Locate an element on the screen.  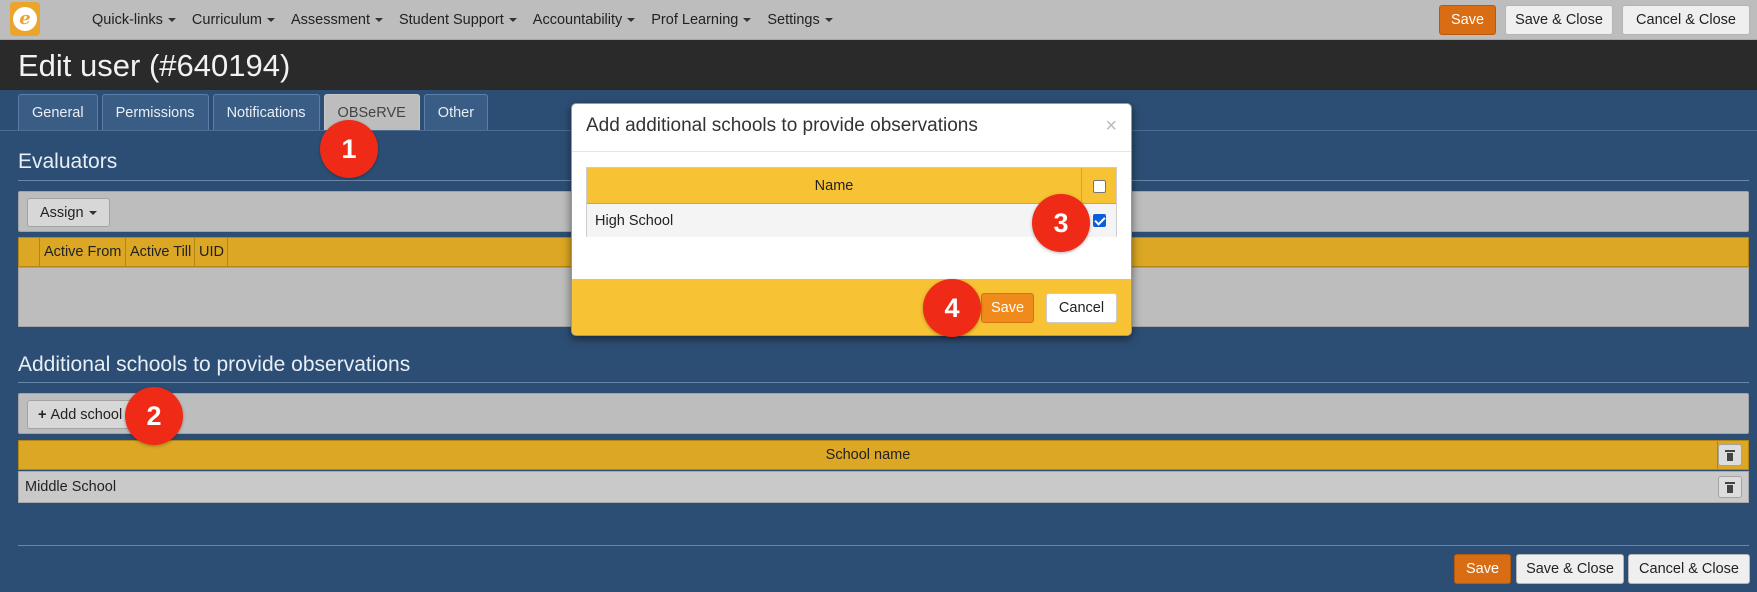
nav-curriculum: Curriculum is located at coordinates (233, 20).